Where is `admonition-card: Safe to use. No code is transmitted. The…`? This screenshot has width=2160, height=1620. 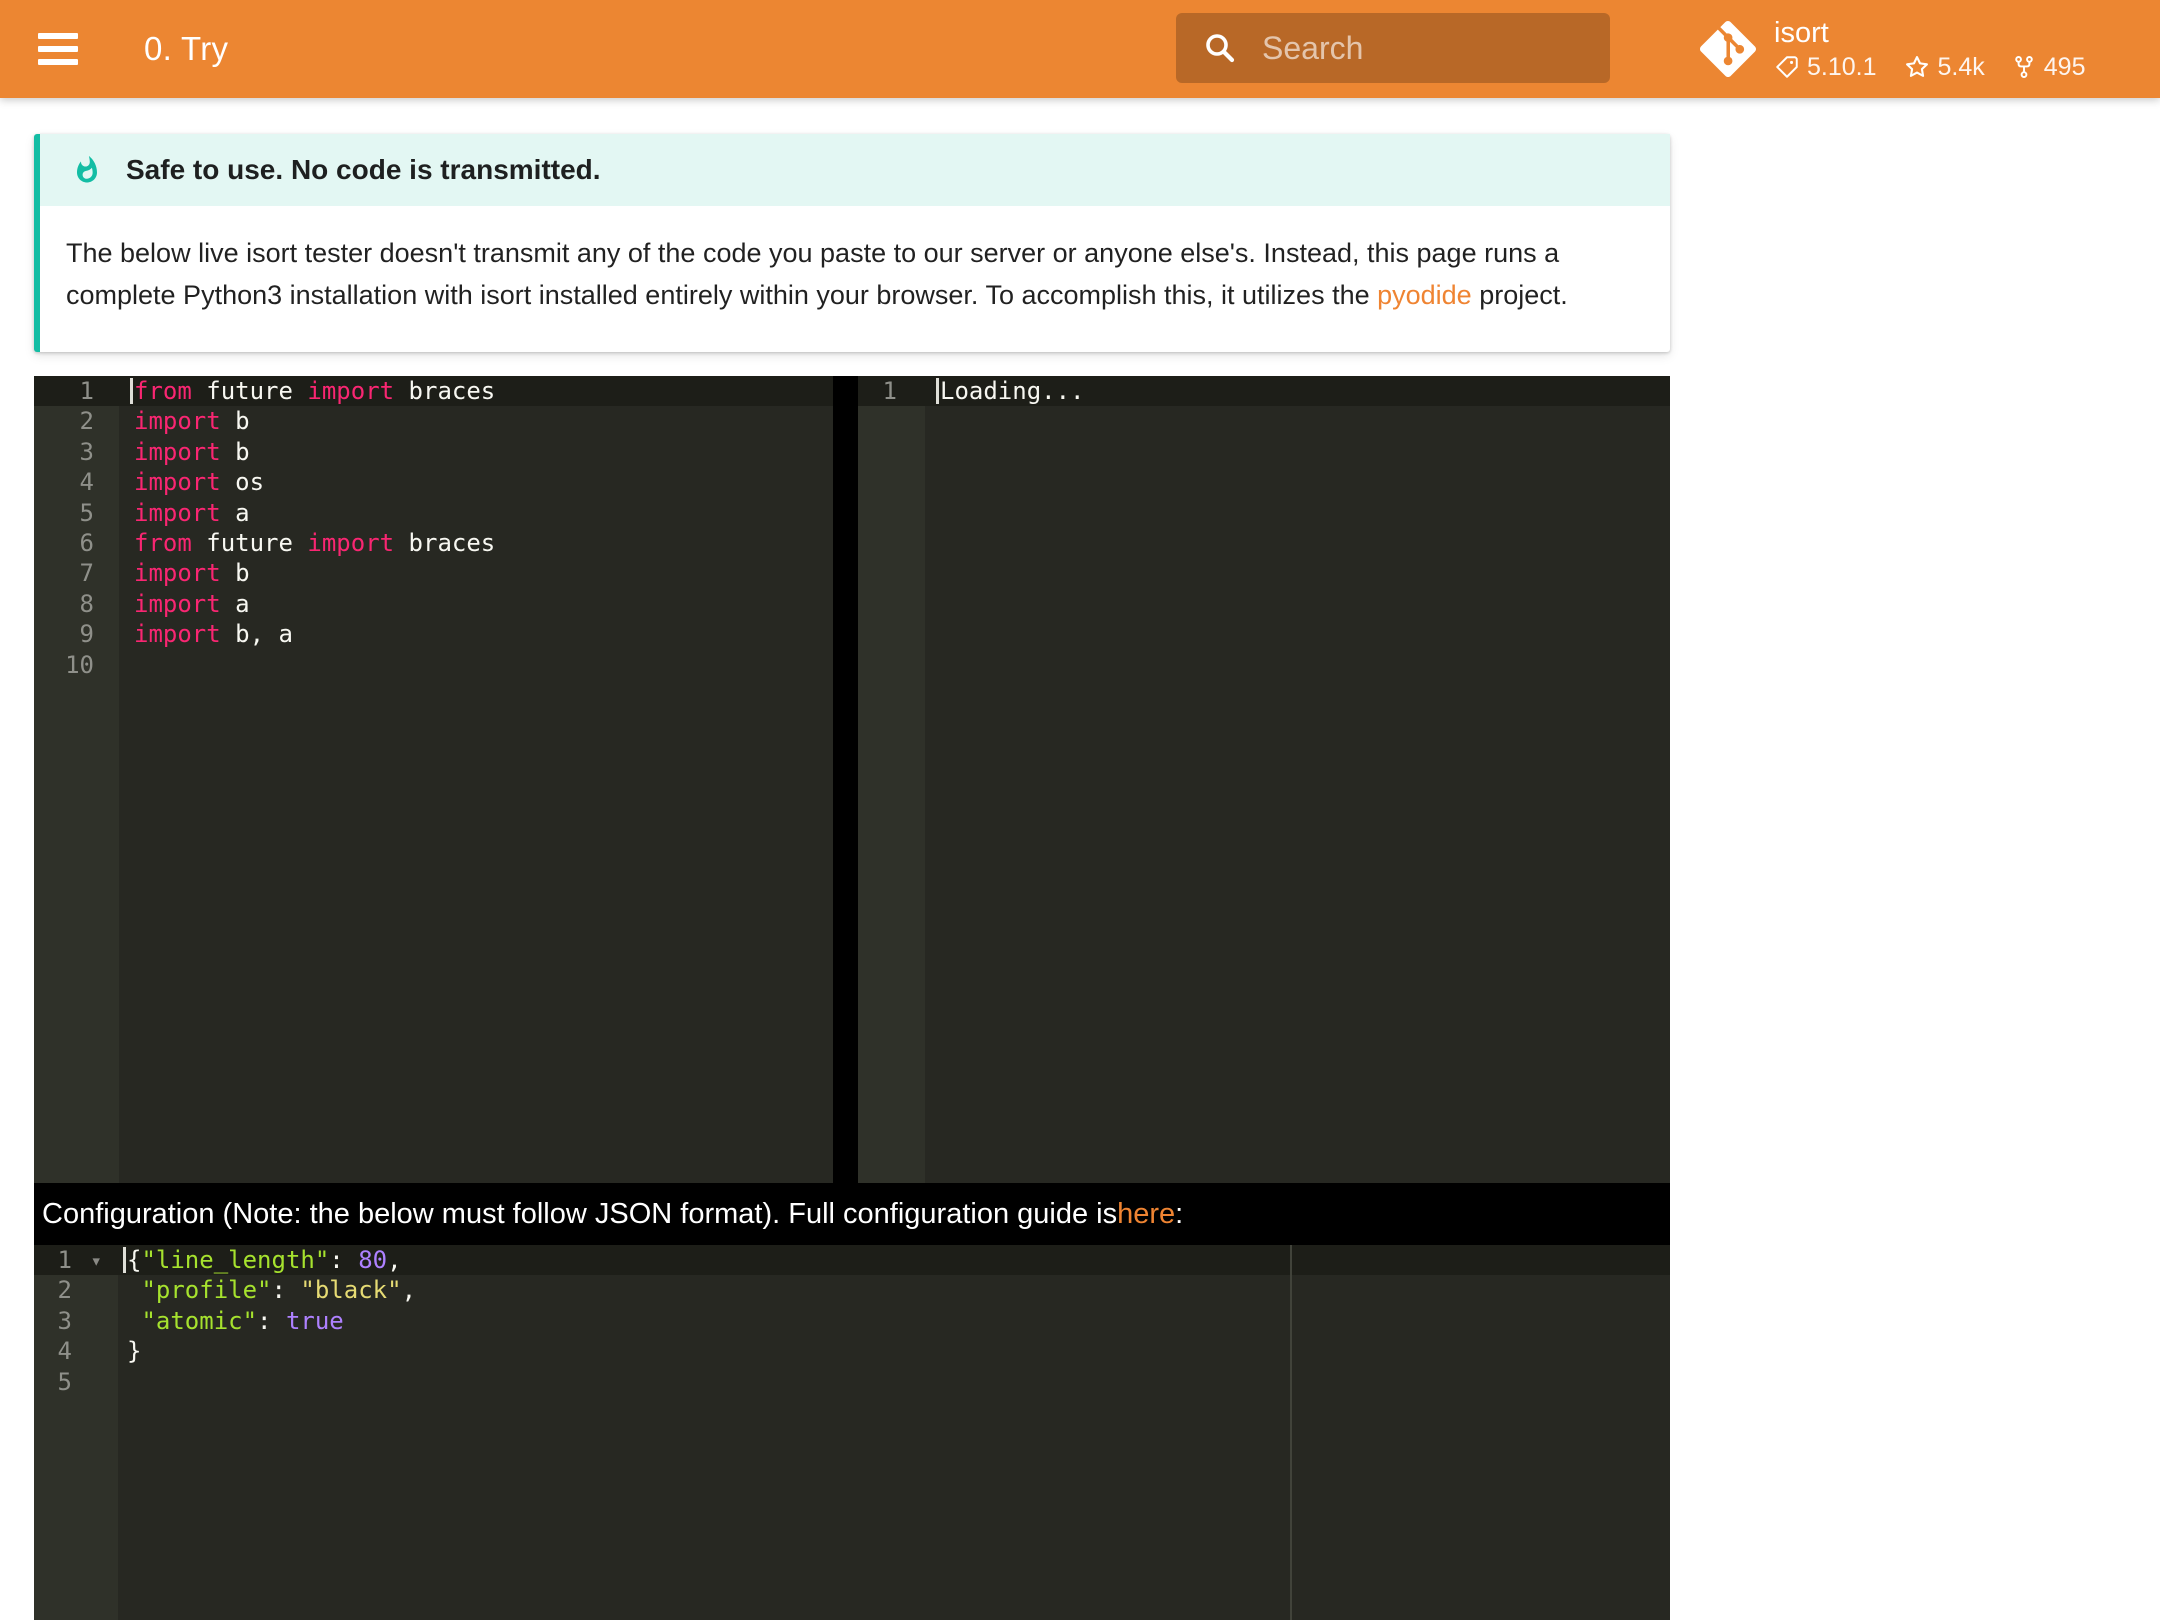
admonition-card: Safe to use. No code is transmitted. The… is located at coordinates (852, 243).